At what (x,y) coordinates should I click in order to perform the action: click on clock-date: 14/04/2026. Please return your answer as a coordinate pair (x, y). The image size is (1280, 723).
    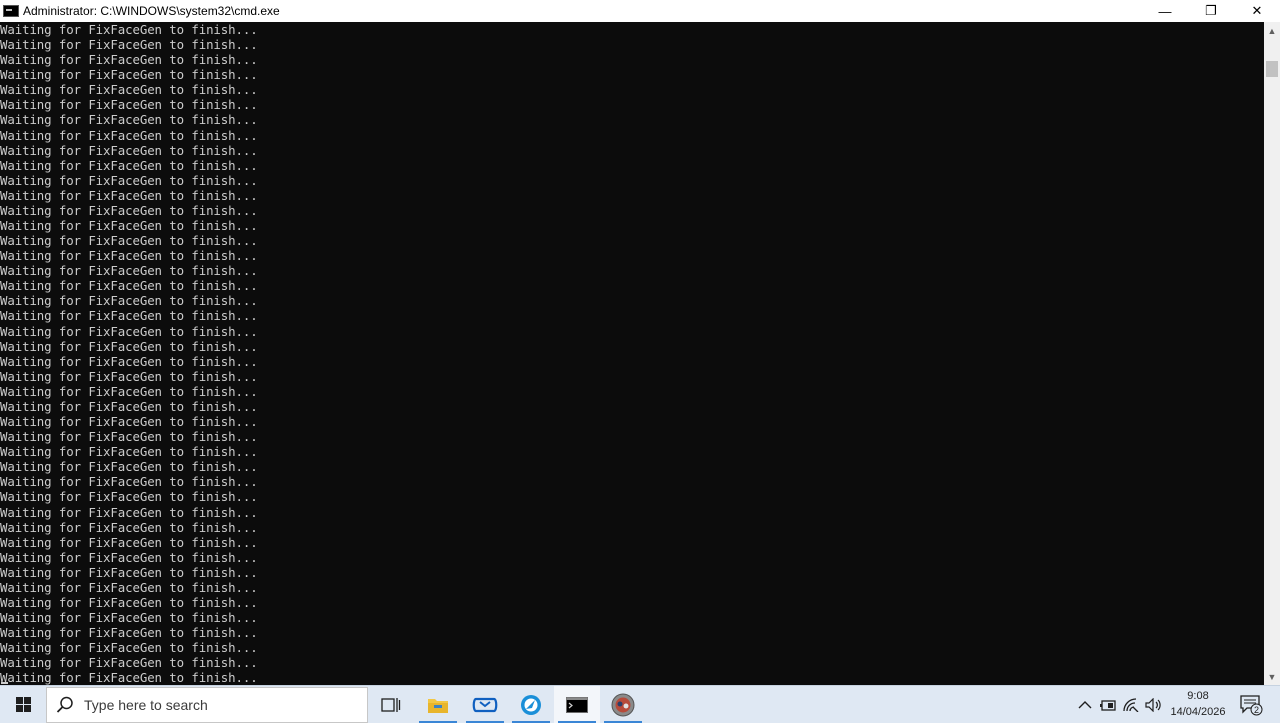
    Looking at the image, I should click on (1198, 712).